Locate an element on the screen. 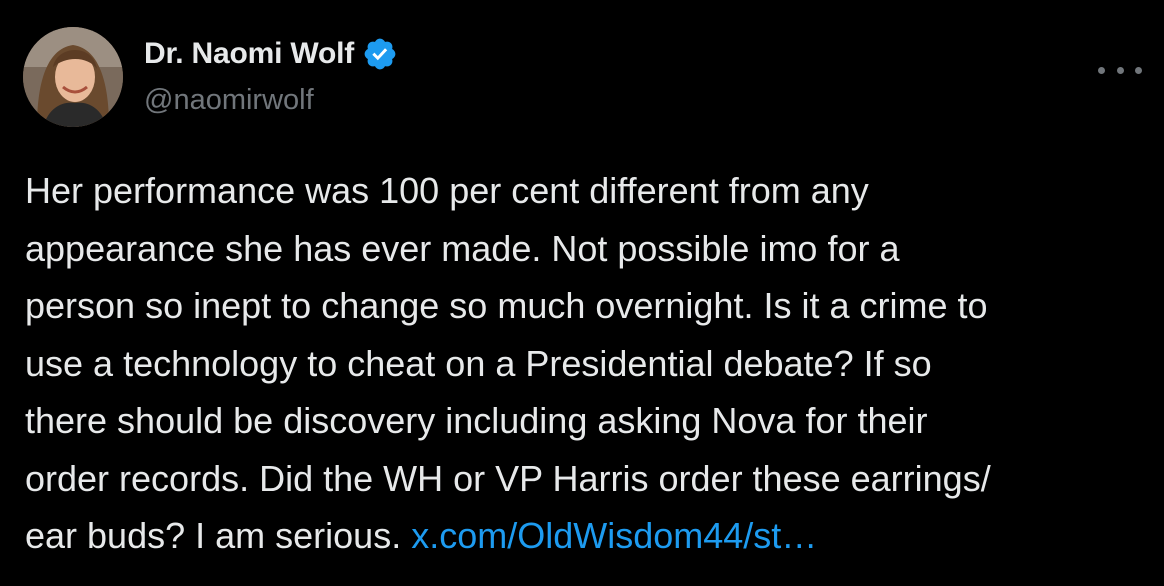  more-horizontal-icon is located at coordinates (1120, 70).